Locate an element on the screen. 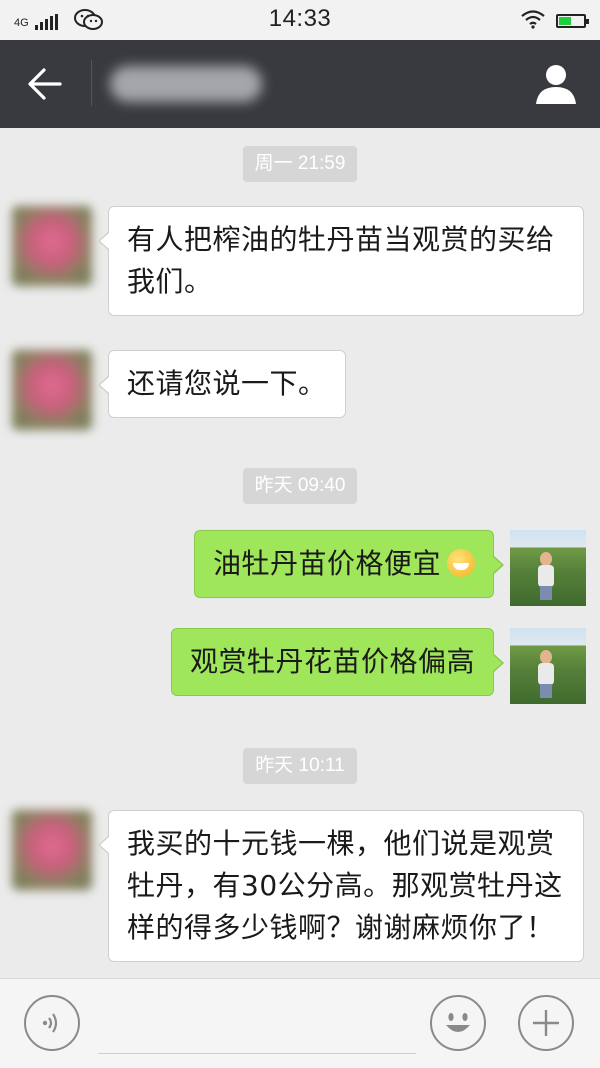 The image size is (600, 1068). chat-info-button is located at coordinates (556, 84).